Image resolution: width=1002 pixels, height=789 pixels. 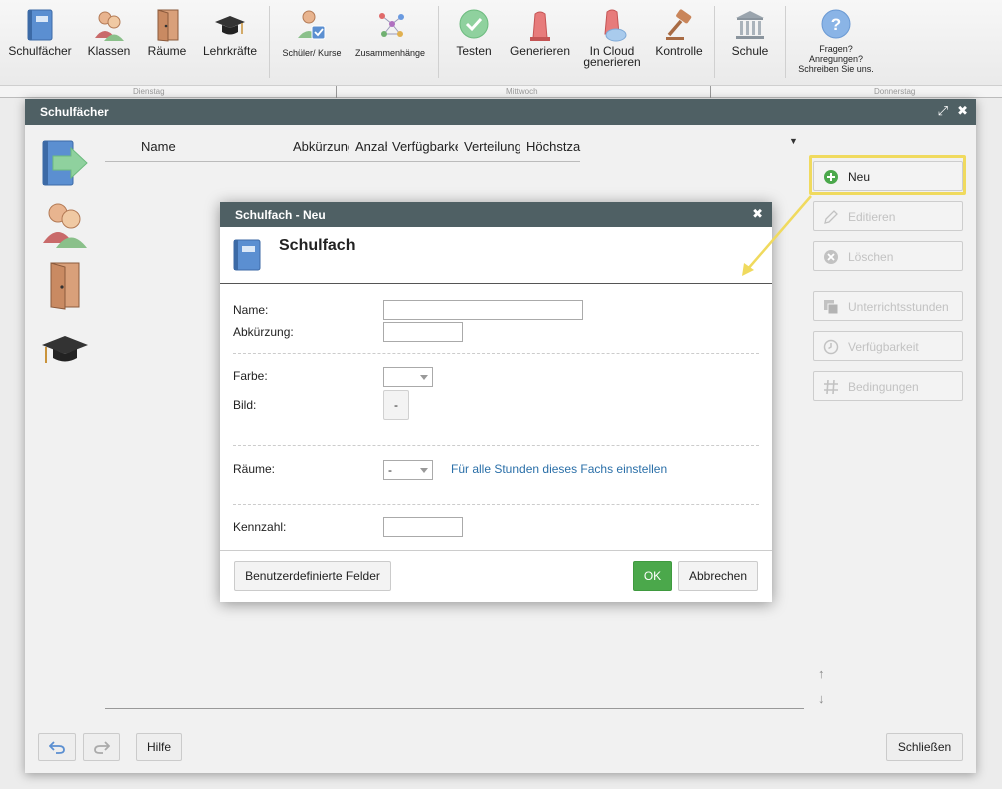 I want to click on new-button: Neu, so click(x=888, y=176).